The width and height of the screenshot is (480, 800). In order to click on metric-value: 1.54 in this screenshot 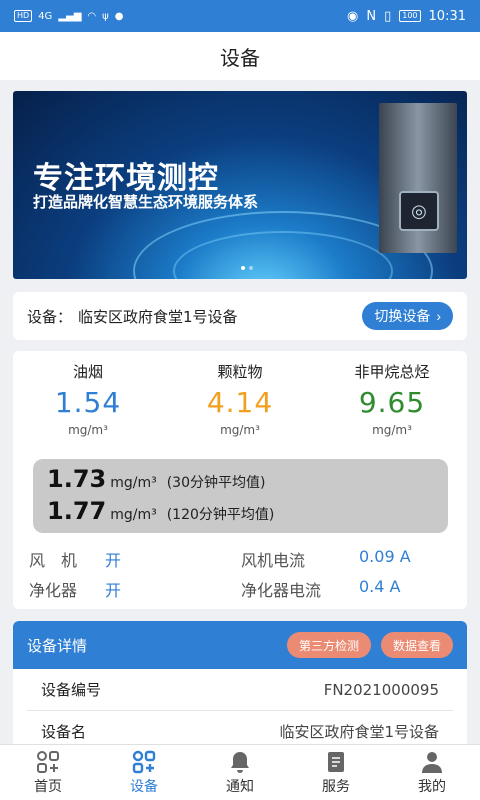, I will do `click(88, 402)`.